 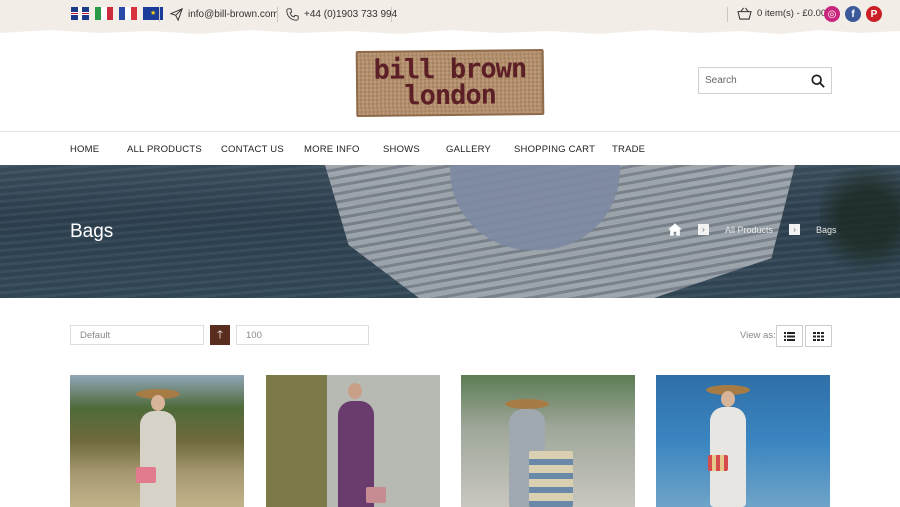 What do you see at coordinates (749, 230) in the screenshot?
I see `breadcrumb-all-products: All Products` at bounding box center [749, 230].